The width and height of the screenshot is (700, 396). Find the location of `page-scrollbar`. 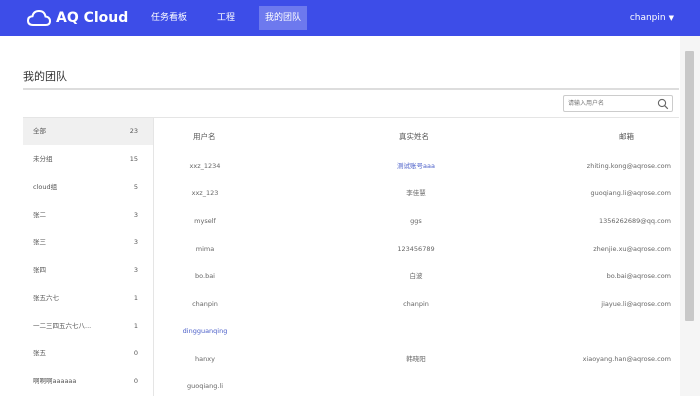

page-scrollbar is located at coordinates (690, 216).